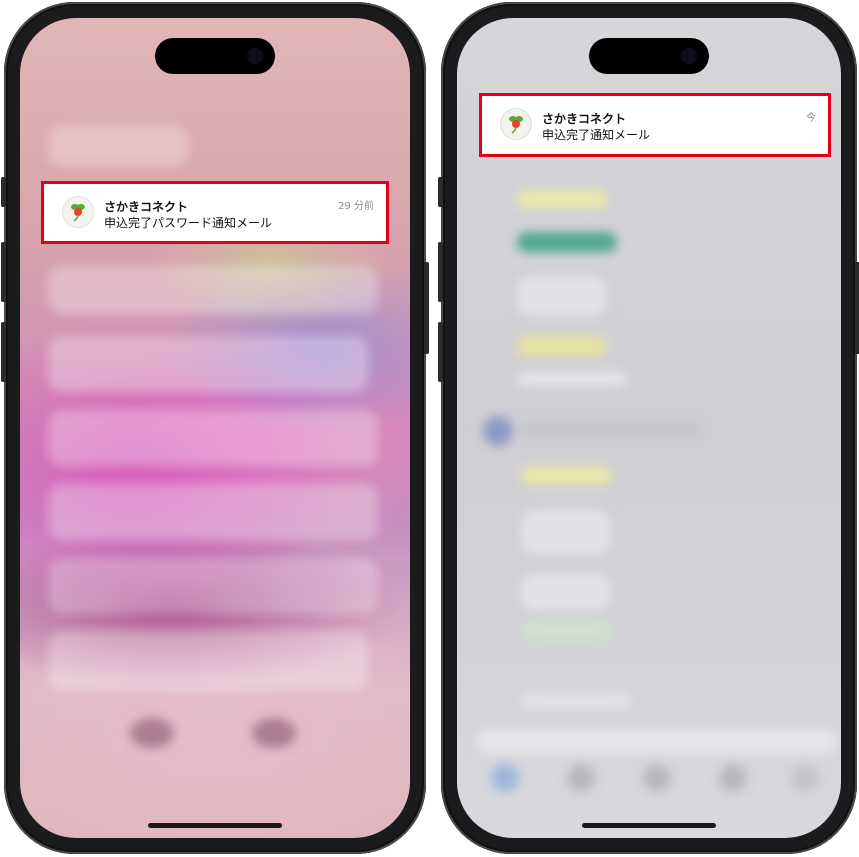 The width and height of the screenshot is (859, 857). What do you see at coordinates (811, 118) in the screenshot?
I see `notification-time: 今` at bounding box center [811, 118].